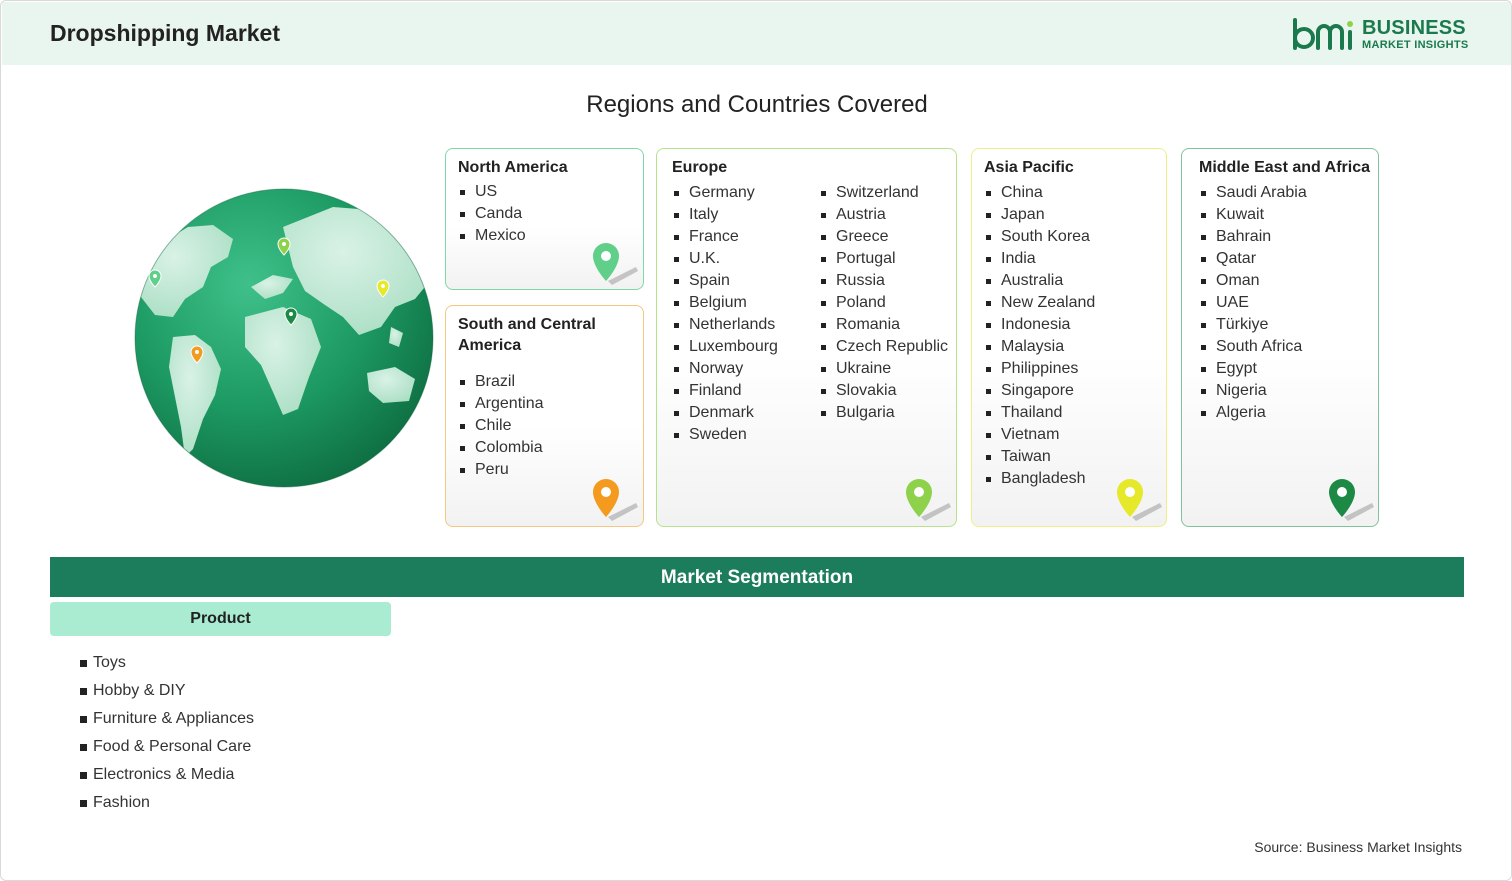  I want to click on country-item: Romania, so click(883, 325).